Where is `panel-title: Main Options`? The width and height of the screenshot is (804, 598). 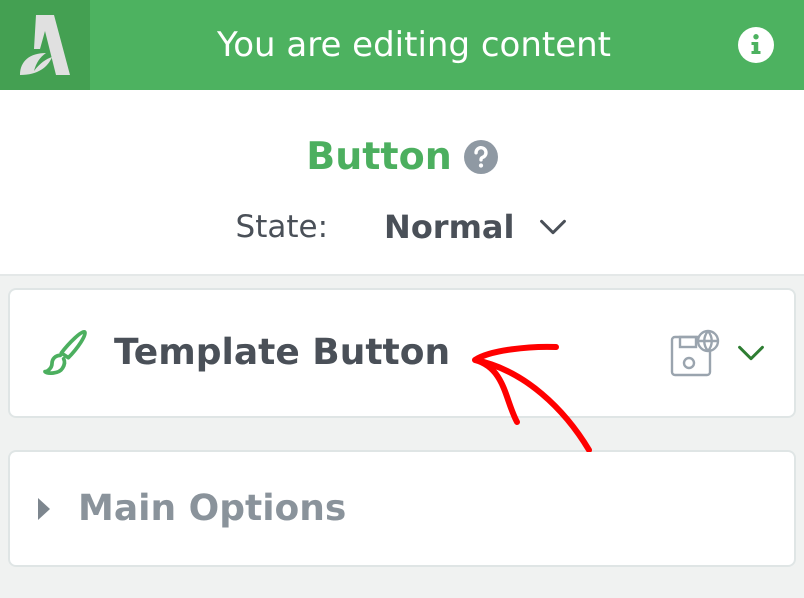
panel-title: Main Options is located at coordinates (212, 508).